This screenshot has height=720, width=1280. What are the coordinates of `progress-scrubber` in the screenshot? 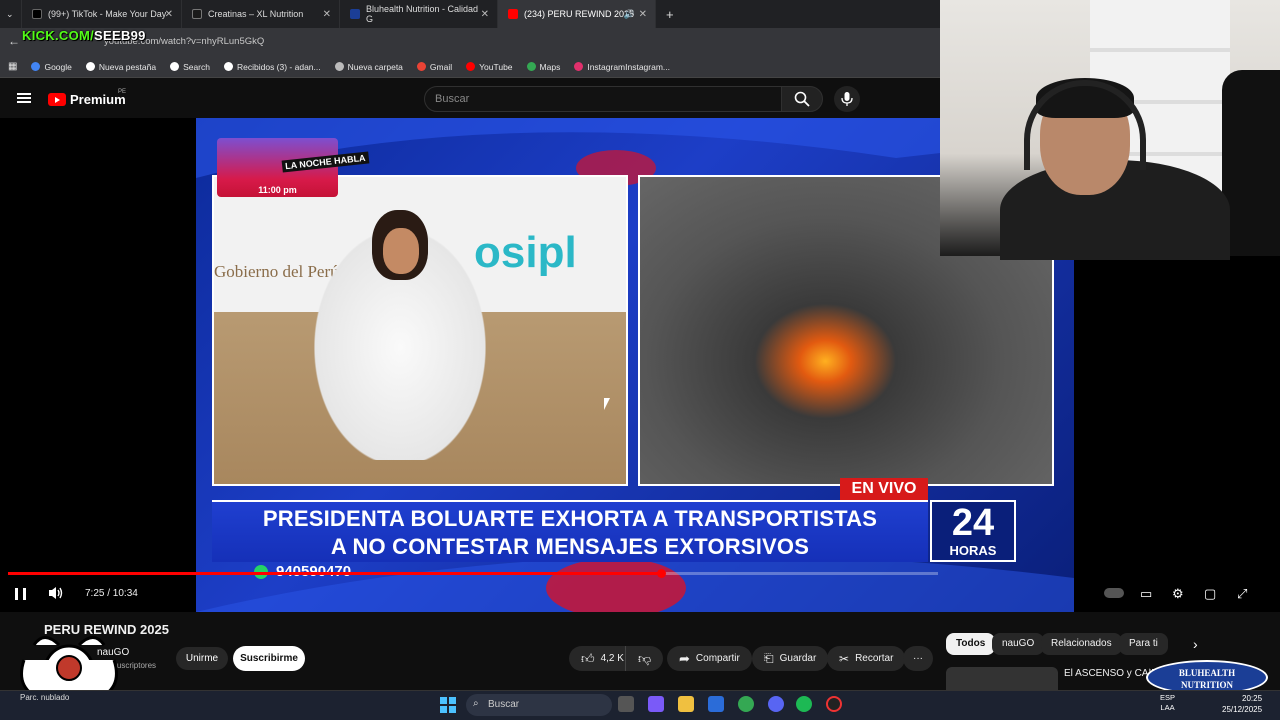 It's located at (661, 573).